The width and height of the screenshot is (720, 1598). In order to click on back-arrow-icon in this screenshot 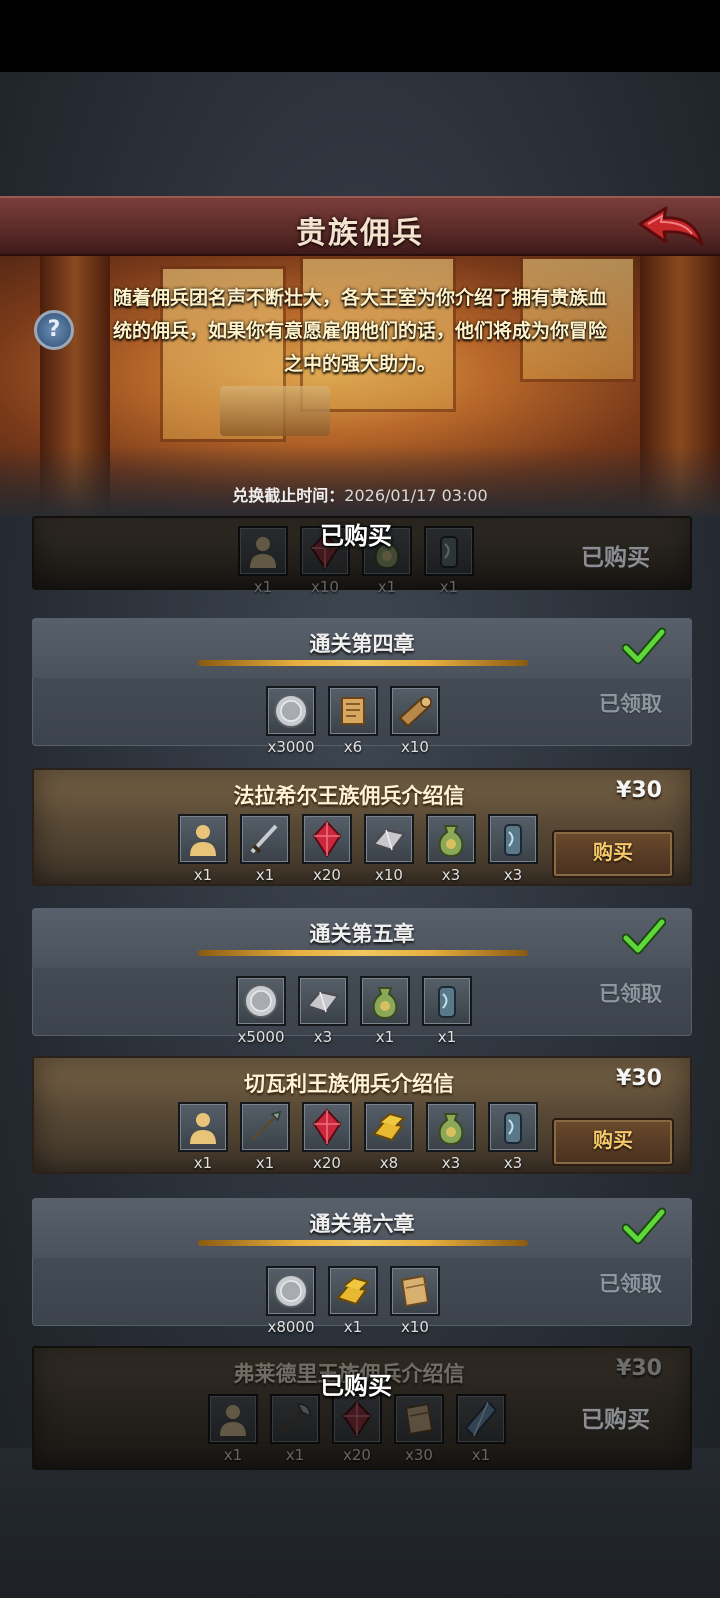, I will do `click(671, 228)`.